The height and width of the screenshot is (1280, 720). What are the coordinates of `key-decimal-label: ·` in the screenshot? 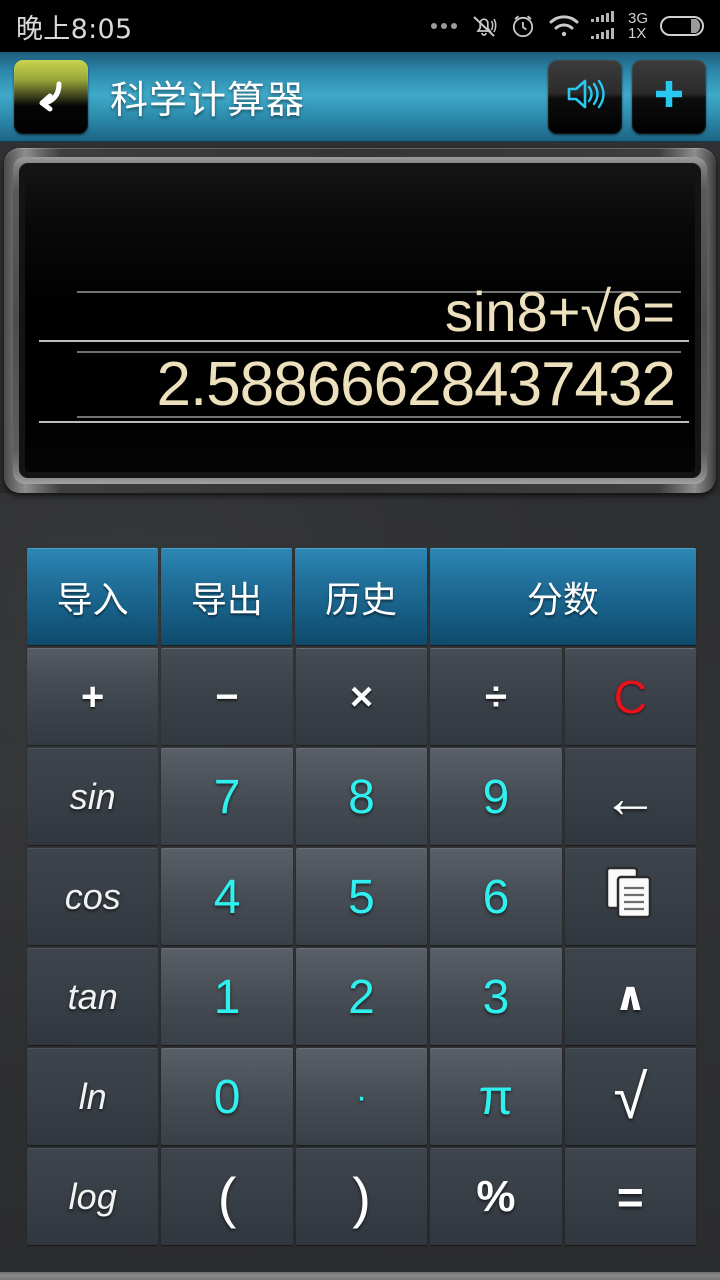 It's located at (361, 1096).